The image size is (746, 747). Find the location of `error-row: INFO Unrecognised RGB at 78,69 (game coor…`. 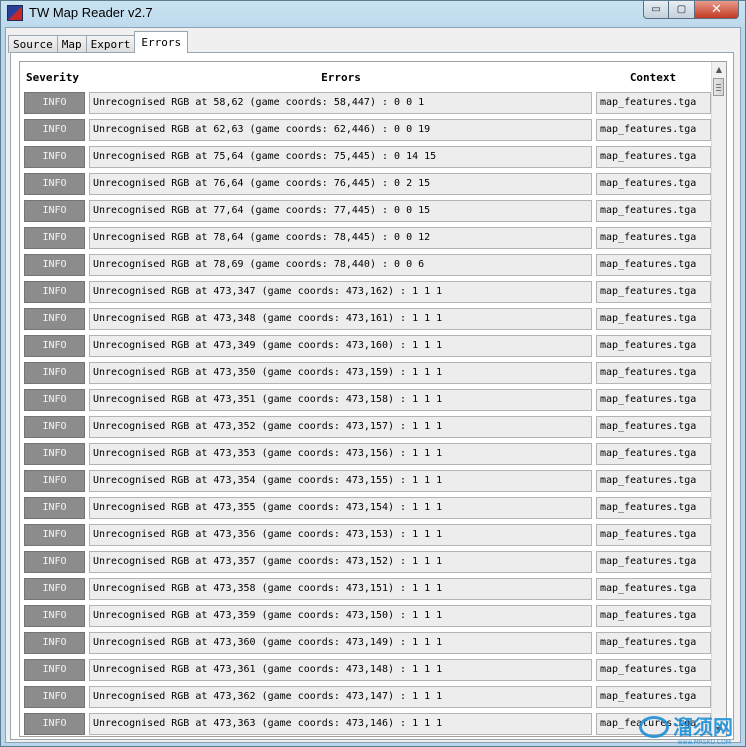

error-row: INFO Unrecognised RGB at 78,69 (game coor… is located at coordinates (370, 265).